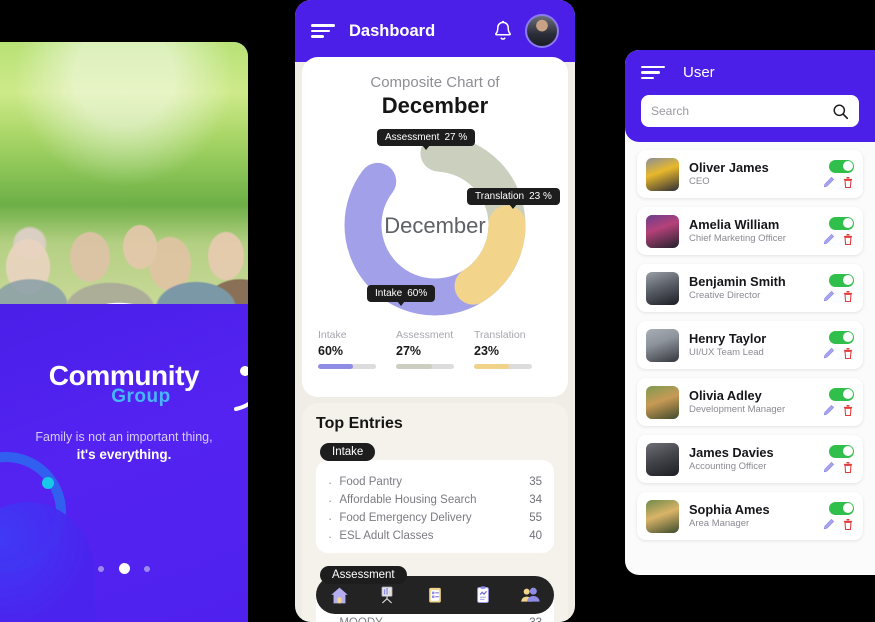 Image resolution: width=875 pixels, height=622 pixels. What do you see at coordinates (370, 482) in the screenshot?
I see `entry-label: Food Pantry` at bounding box center [370, 482].